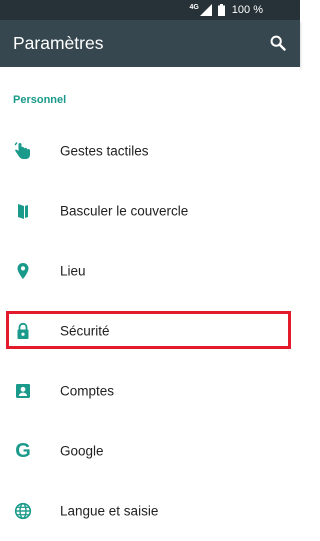 The image size is (320, 541). Describe the element at coordinates (73, 271) in the screenshot. I see `settings-item-label: Lieu` at that location.